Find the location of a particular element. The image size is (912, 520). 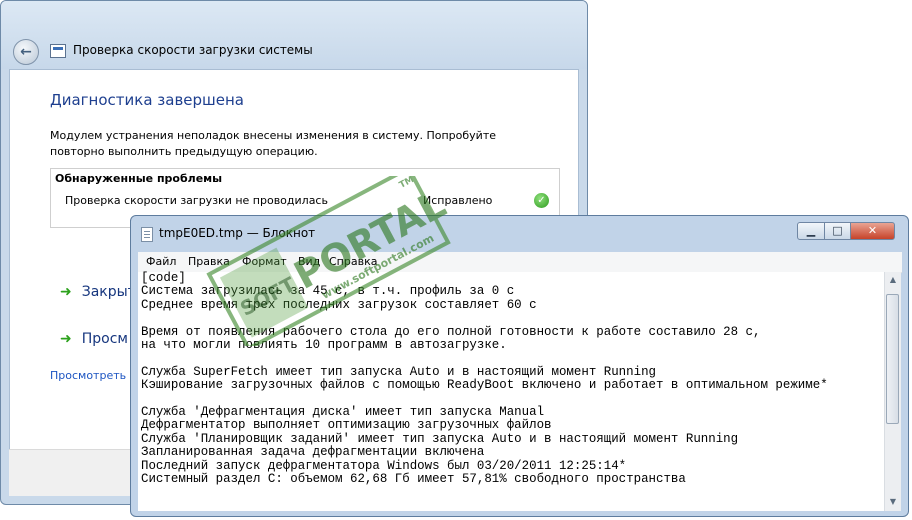

view-options-link: ➜ Просм is located at coordinates (94, 339).